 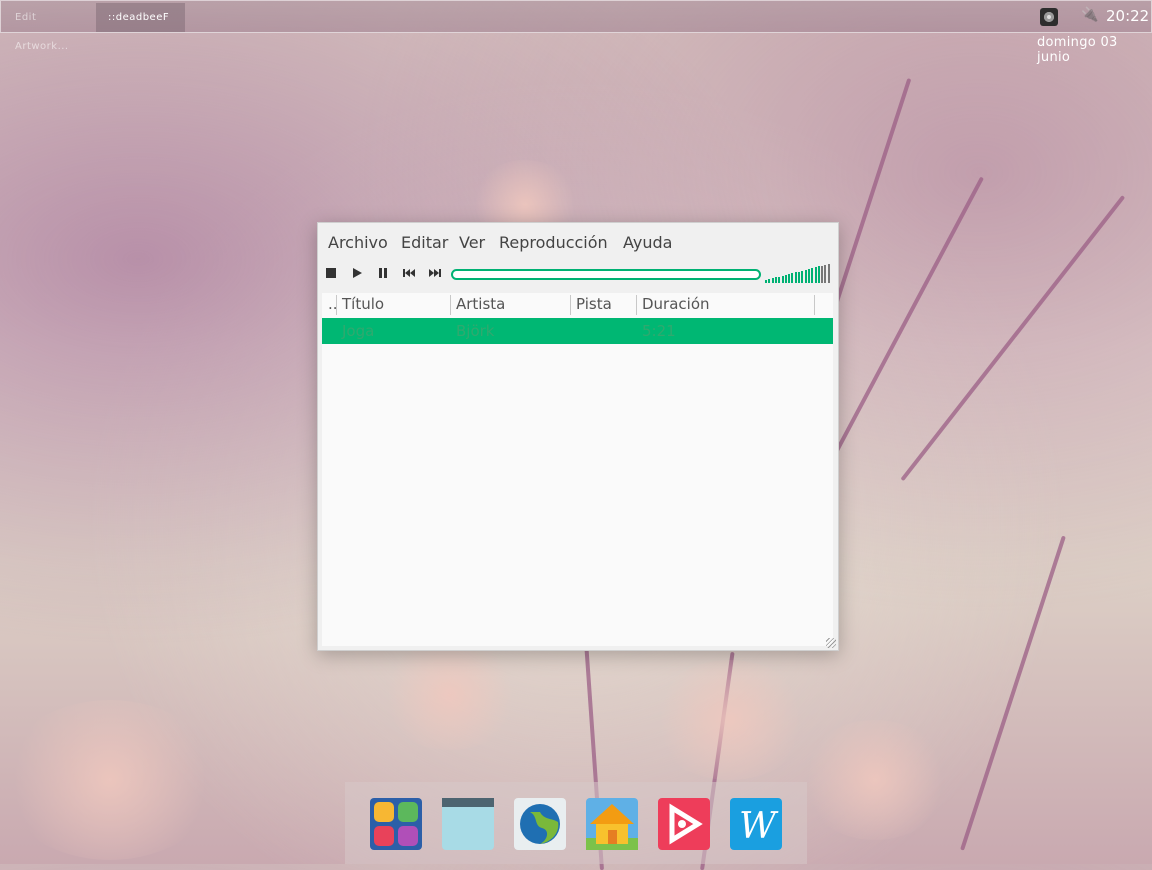 I want to click on table-row: Joga Björk 5:21, so click(x=577, y=331).